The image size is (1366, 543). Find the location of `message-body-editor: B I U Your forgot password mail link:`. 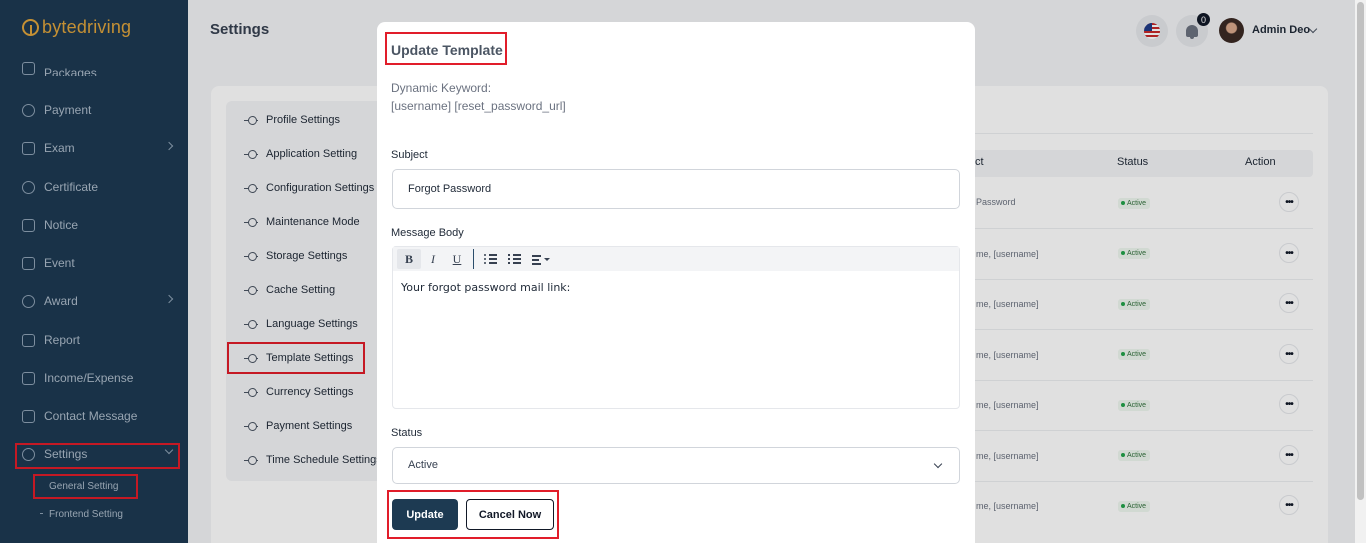

message-body-editor: B I U Your forgot password mail link: is located at coordinates (676, 327).